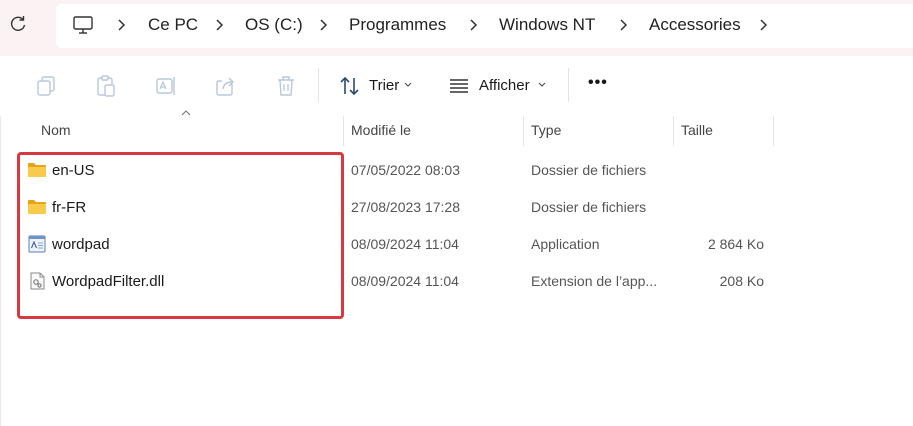  Describe the element at coordinates (405, 207) in the screenshot. I see `file-modified: 27/08/2023 17:28` at that location.